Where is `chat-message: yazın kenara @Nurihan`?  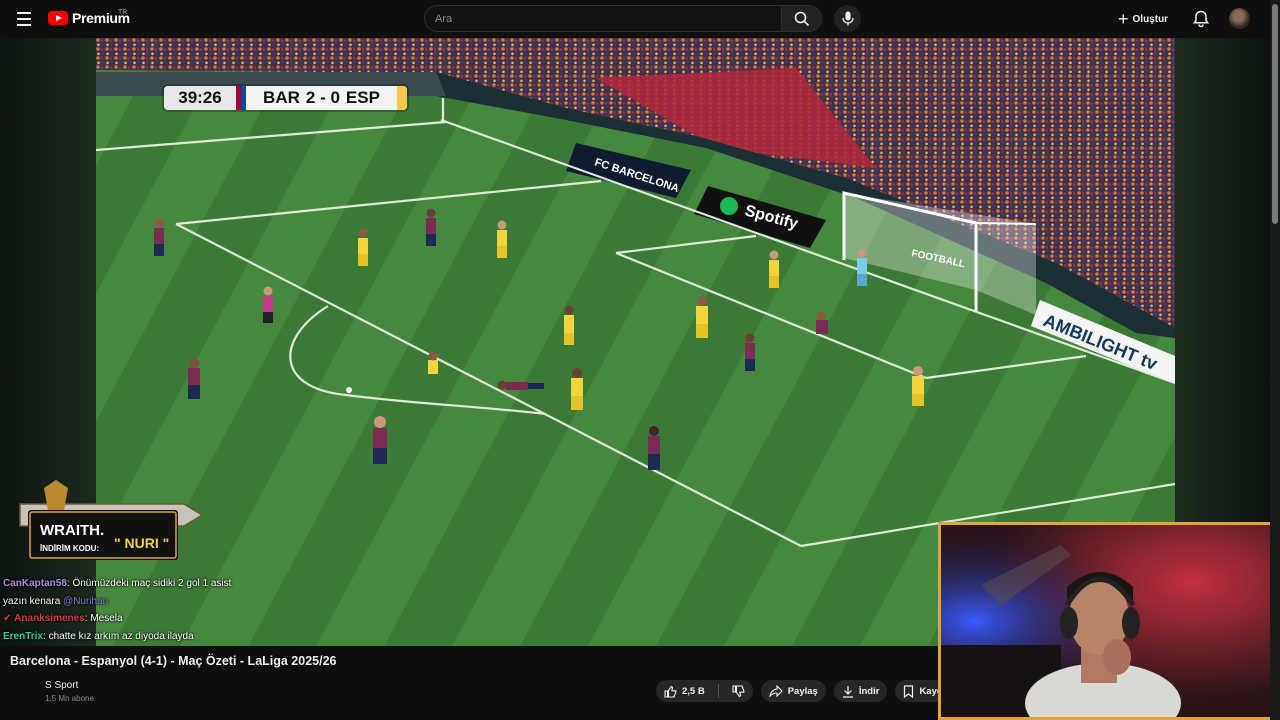 chat-message: yazın kenara @Nurihan is located at coordinates (220, 602).